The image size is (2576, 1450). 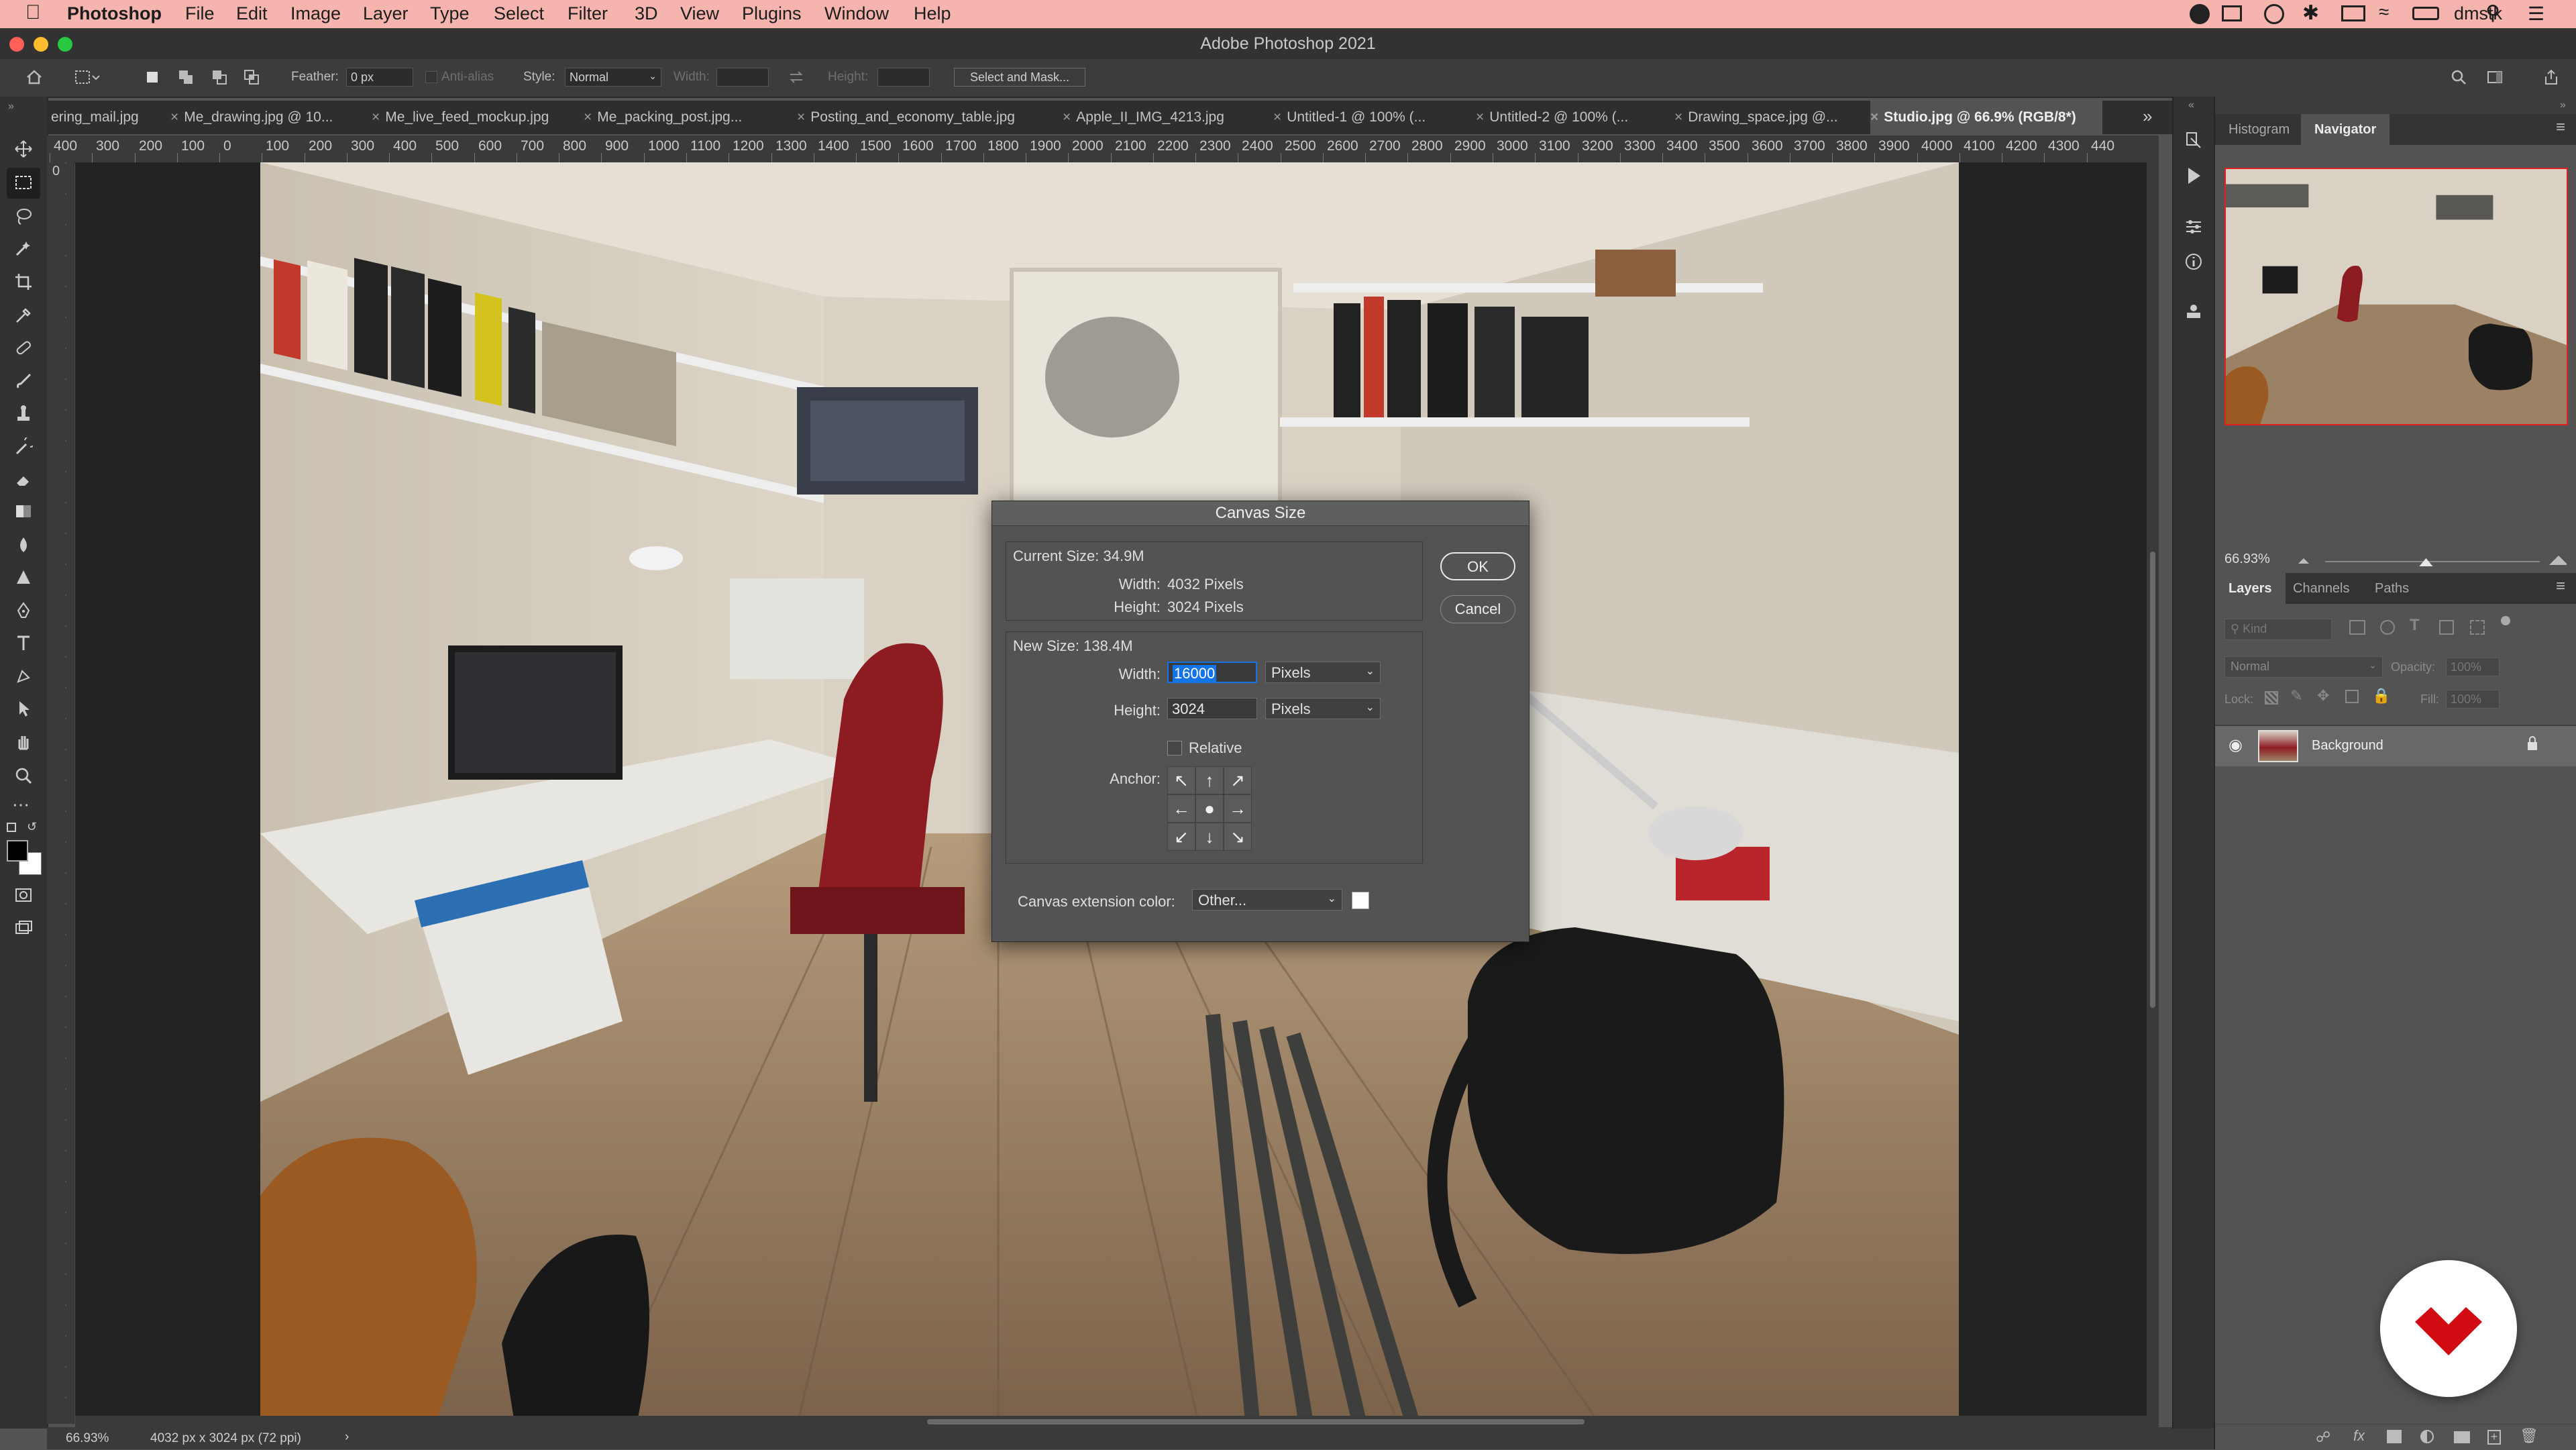 What do you see at coordinates (519, 14) in the screenshot?
I see `menu-select: Select` at bounding box center [519, 14].